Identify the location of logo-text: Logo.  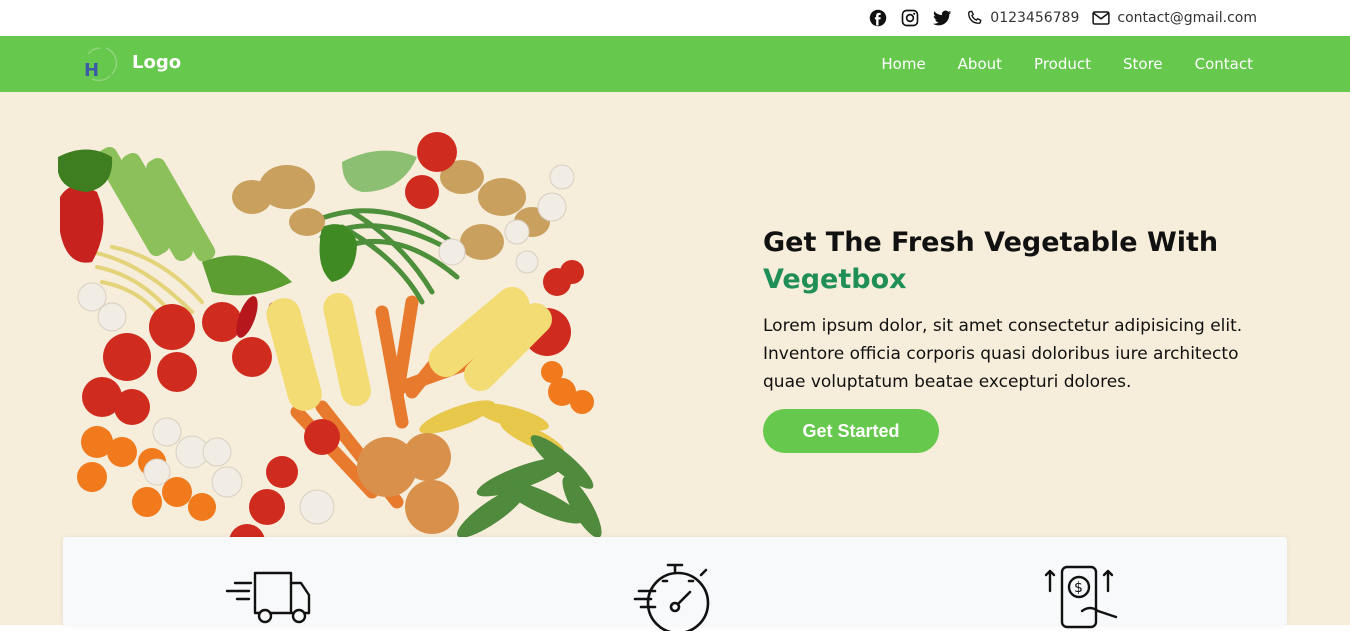
(156, 62).